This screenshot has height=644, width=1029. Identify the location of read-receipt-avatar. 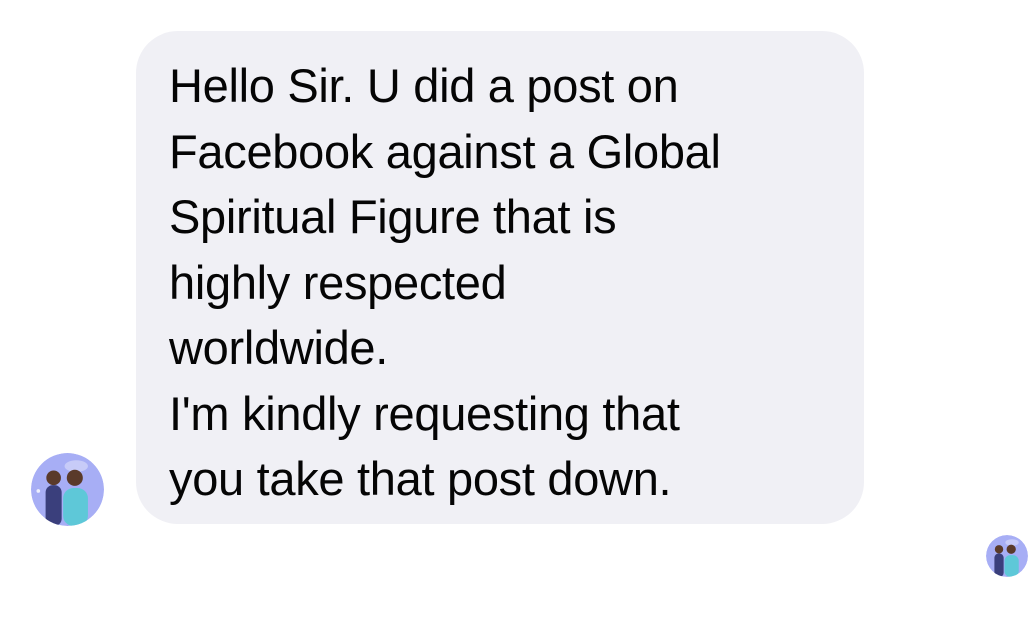
(1007, 556).